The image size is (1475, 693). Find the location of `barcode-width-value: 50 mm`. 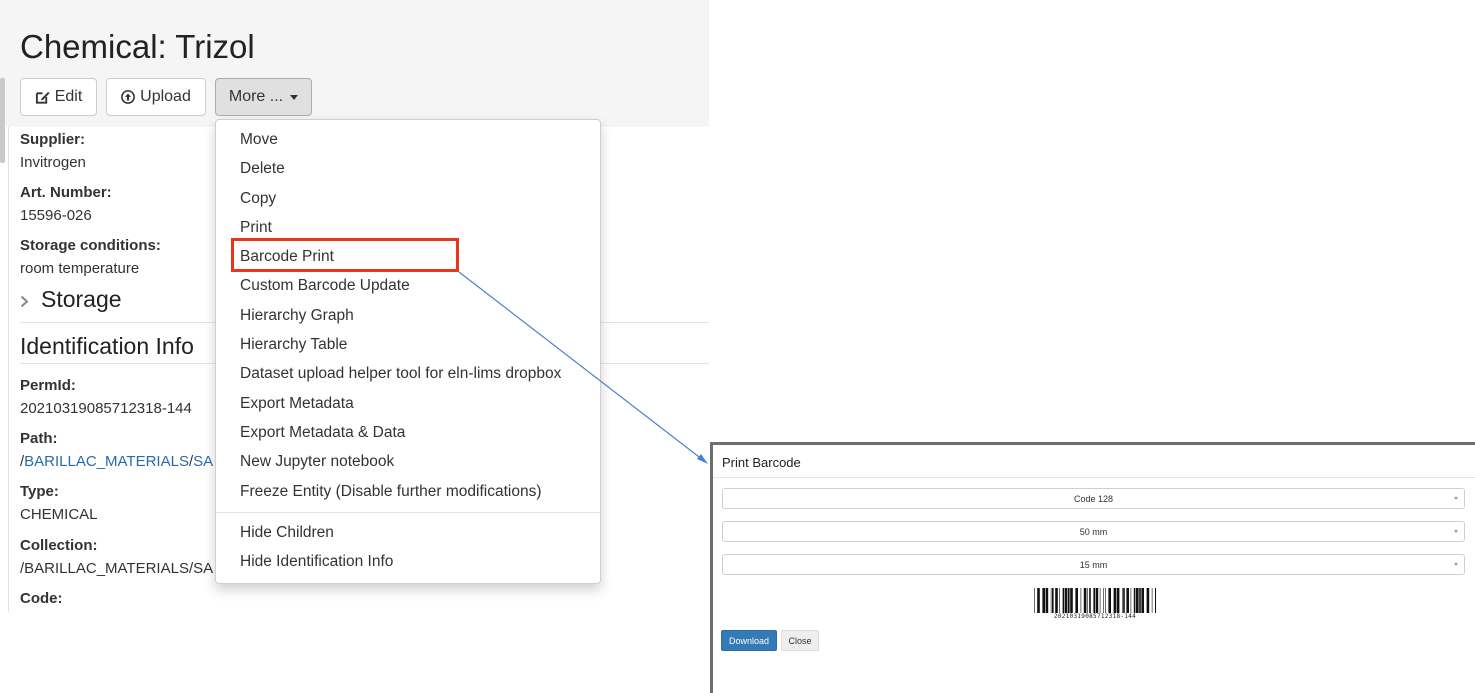

barcode-width-value: 50 mm is located at coordinates (1093, 531).